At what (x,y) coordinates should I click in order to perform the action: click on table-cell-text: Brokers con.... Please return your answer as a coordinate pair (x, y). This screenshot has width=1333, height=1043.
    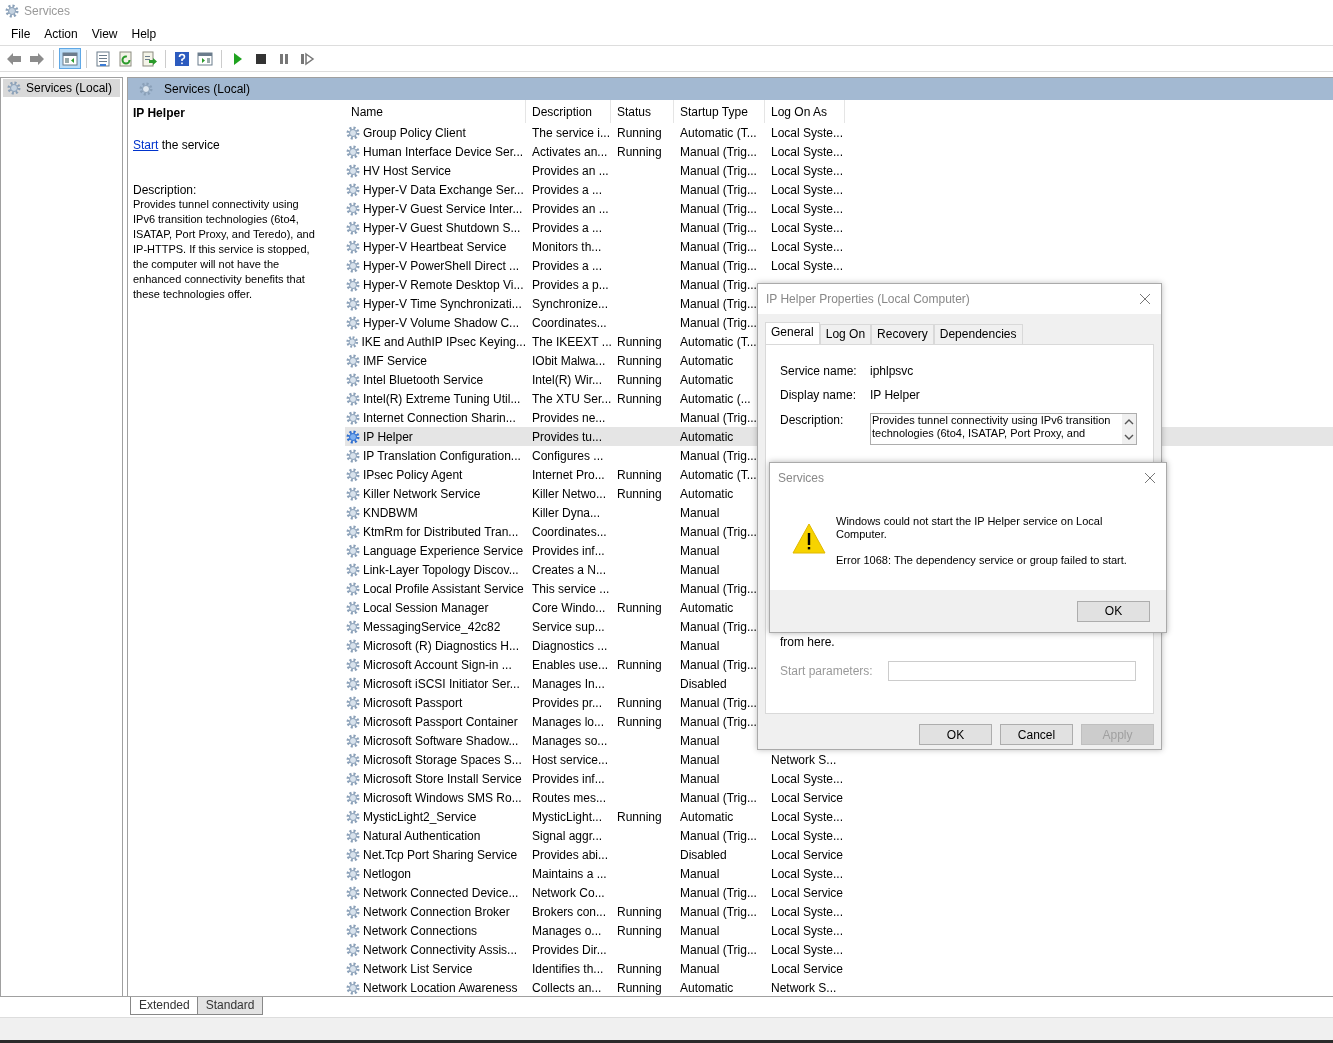
    Looking at the image, I should click on (569, 911).